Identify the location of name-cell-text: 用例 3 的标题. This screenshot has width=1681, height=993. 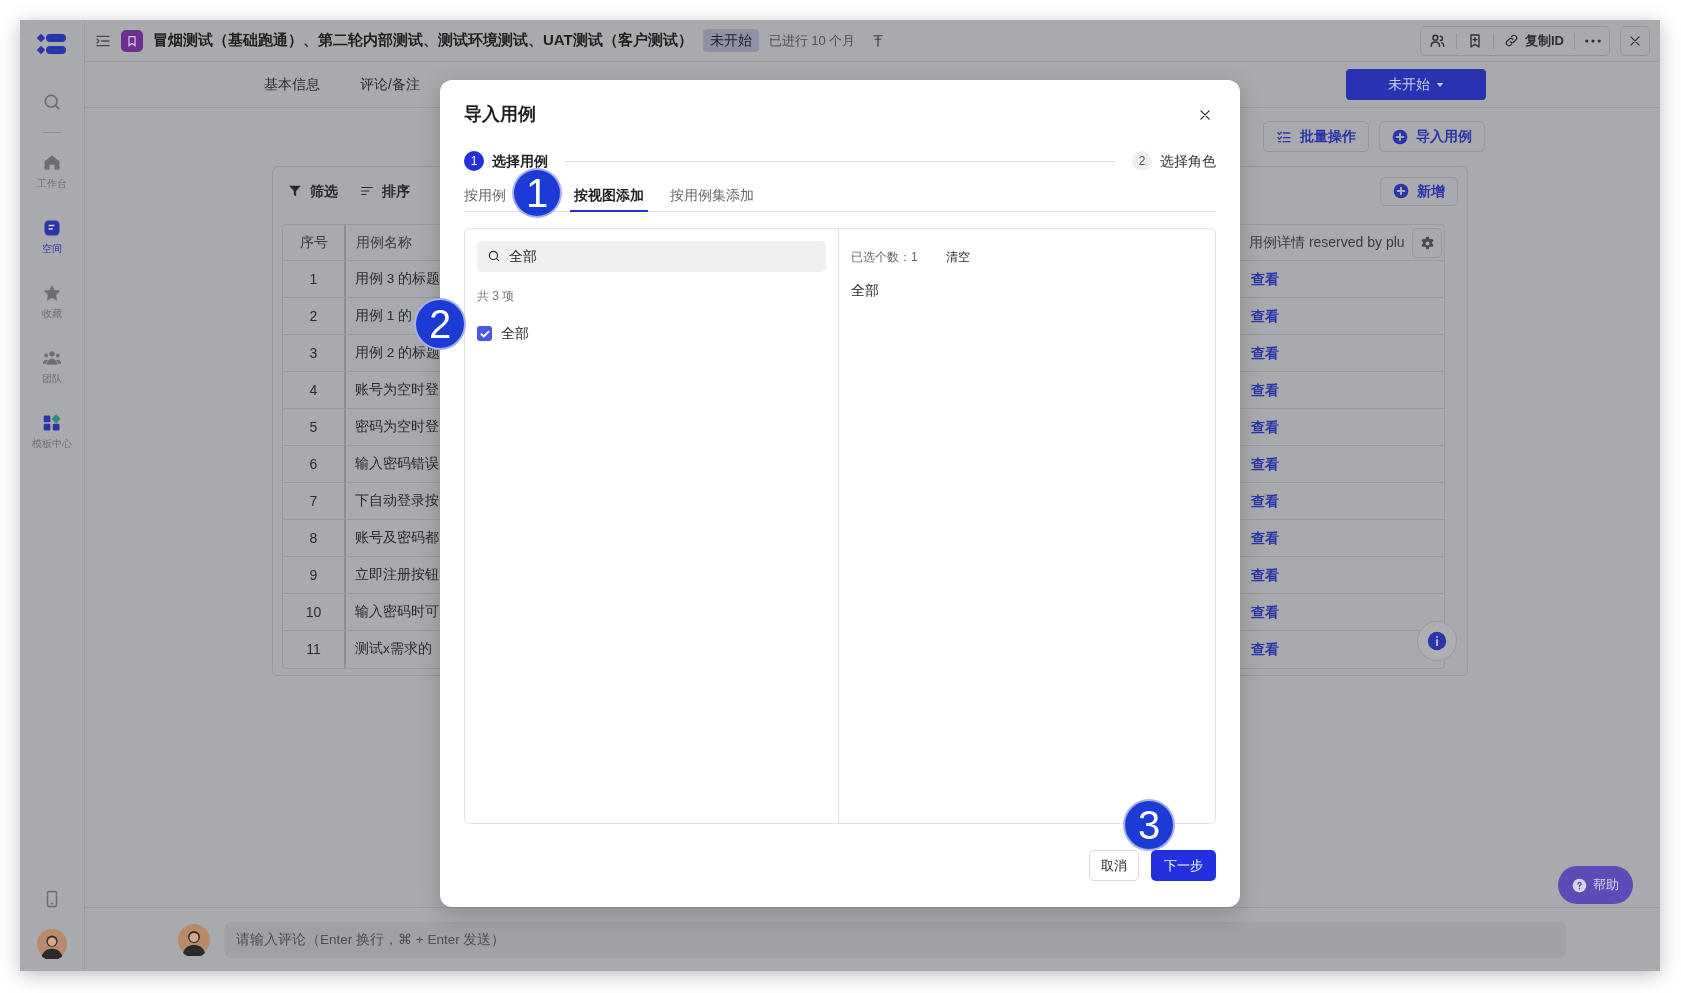
(397, 278).